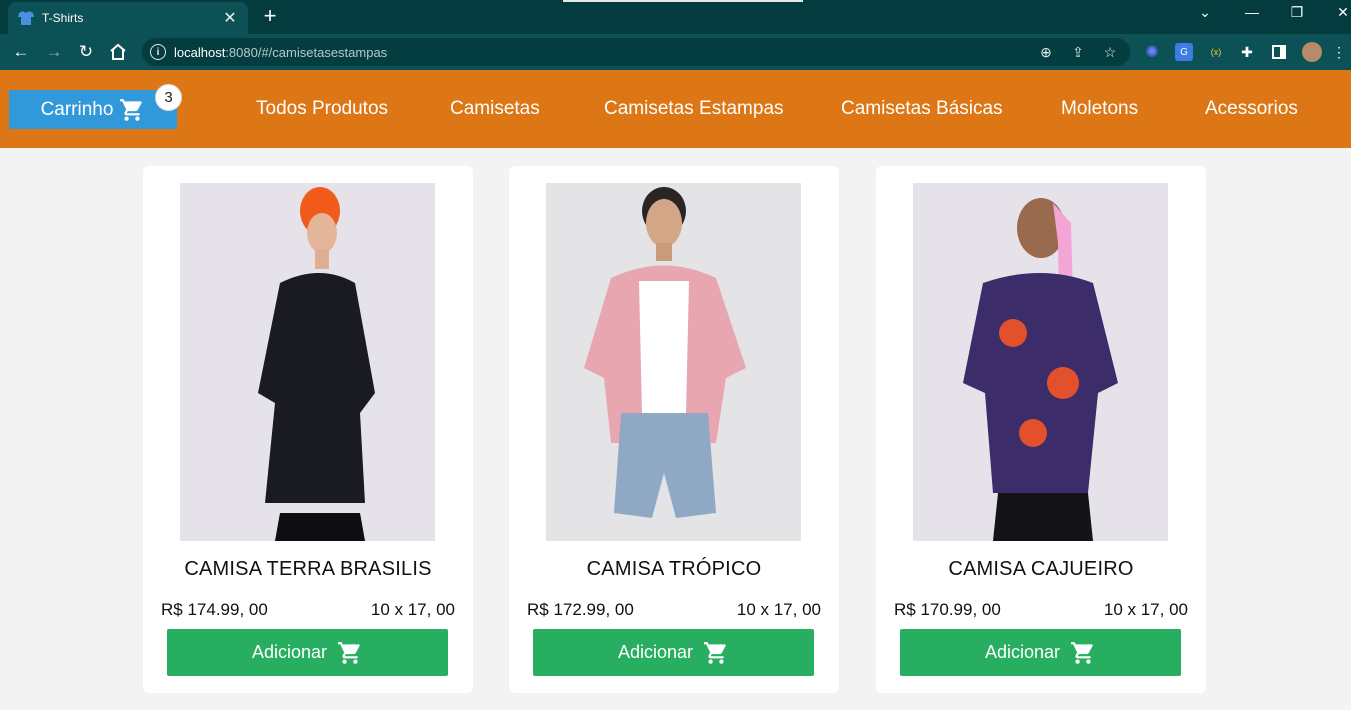 The height and width of the screenshot is (710, 1351). What do you see at coordinates (118, 52) in the screenshot?
I see `home-icon` at bounding box center [118, 52].